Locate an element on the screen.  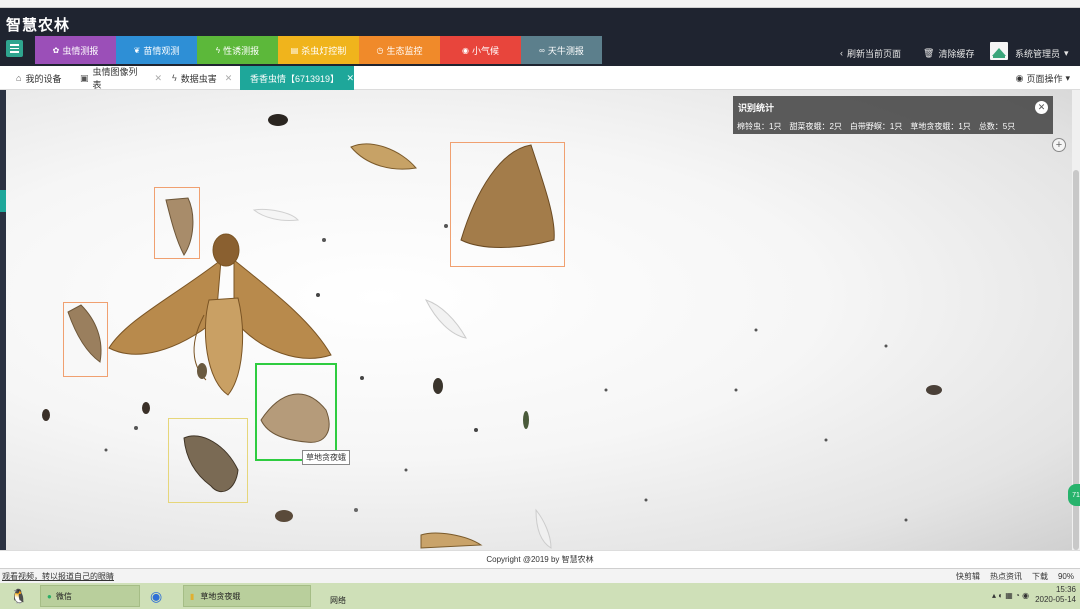
home-icon: ⌂ is located at coordinates (19, 78).